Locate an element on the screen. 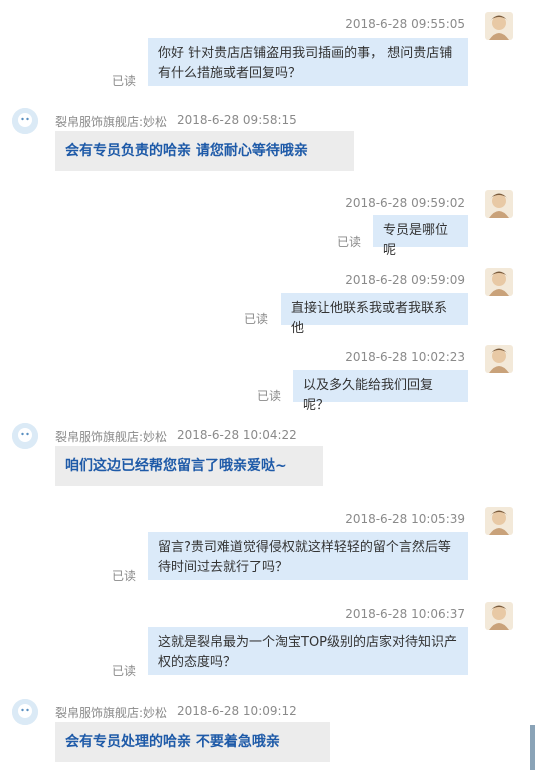 This screenshot has width=535, height=773. message-bubble: 留言?贵司难道觉得侵权就这样轻轻的留个言然后等待时间过去就行了吗？ is located at coordinates (308, 556).